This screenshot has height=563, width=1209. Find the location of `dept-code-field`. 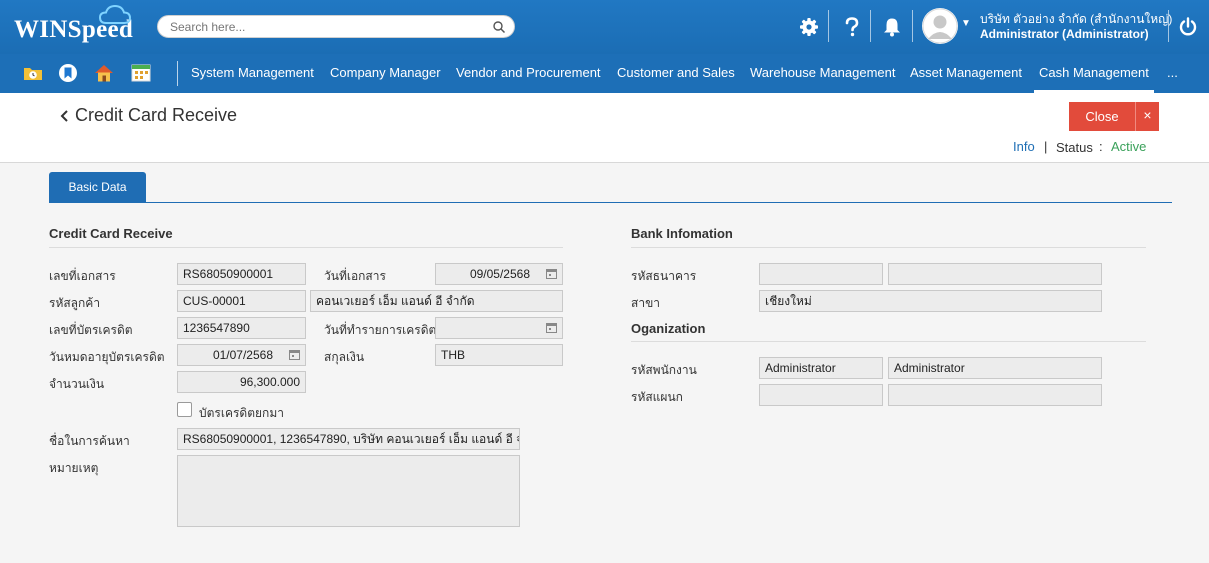

dept-code-field is located at coordinates (821, 395).